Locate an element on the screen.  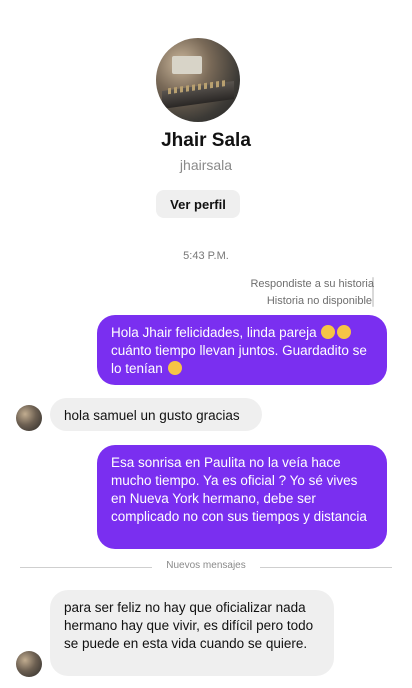
profile-name: Jhair Sala is located at coordinates (206, 140).